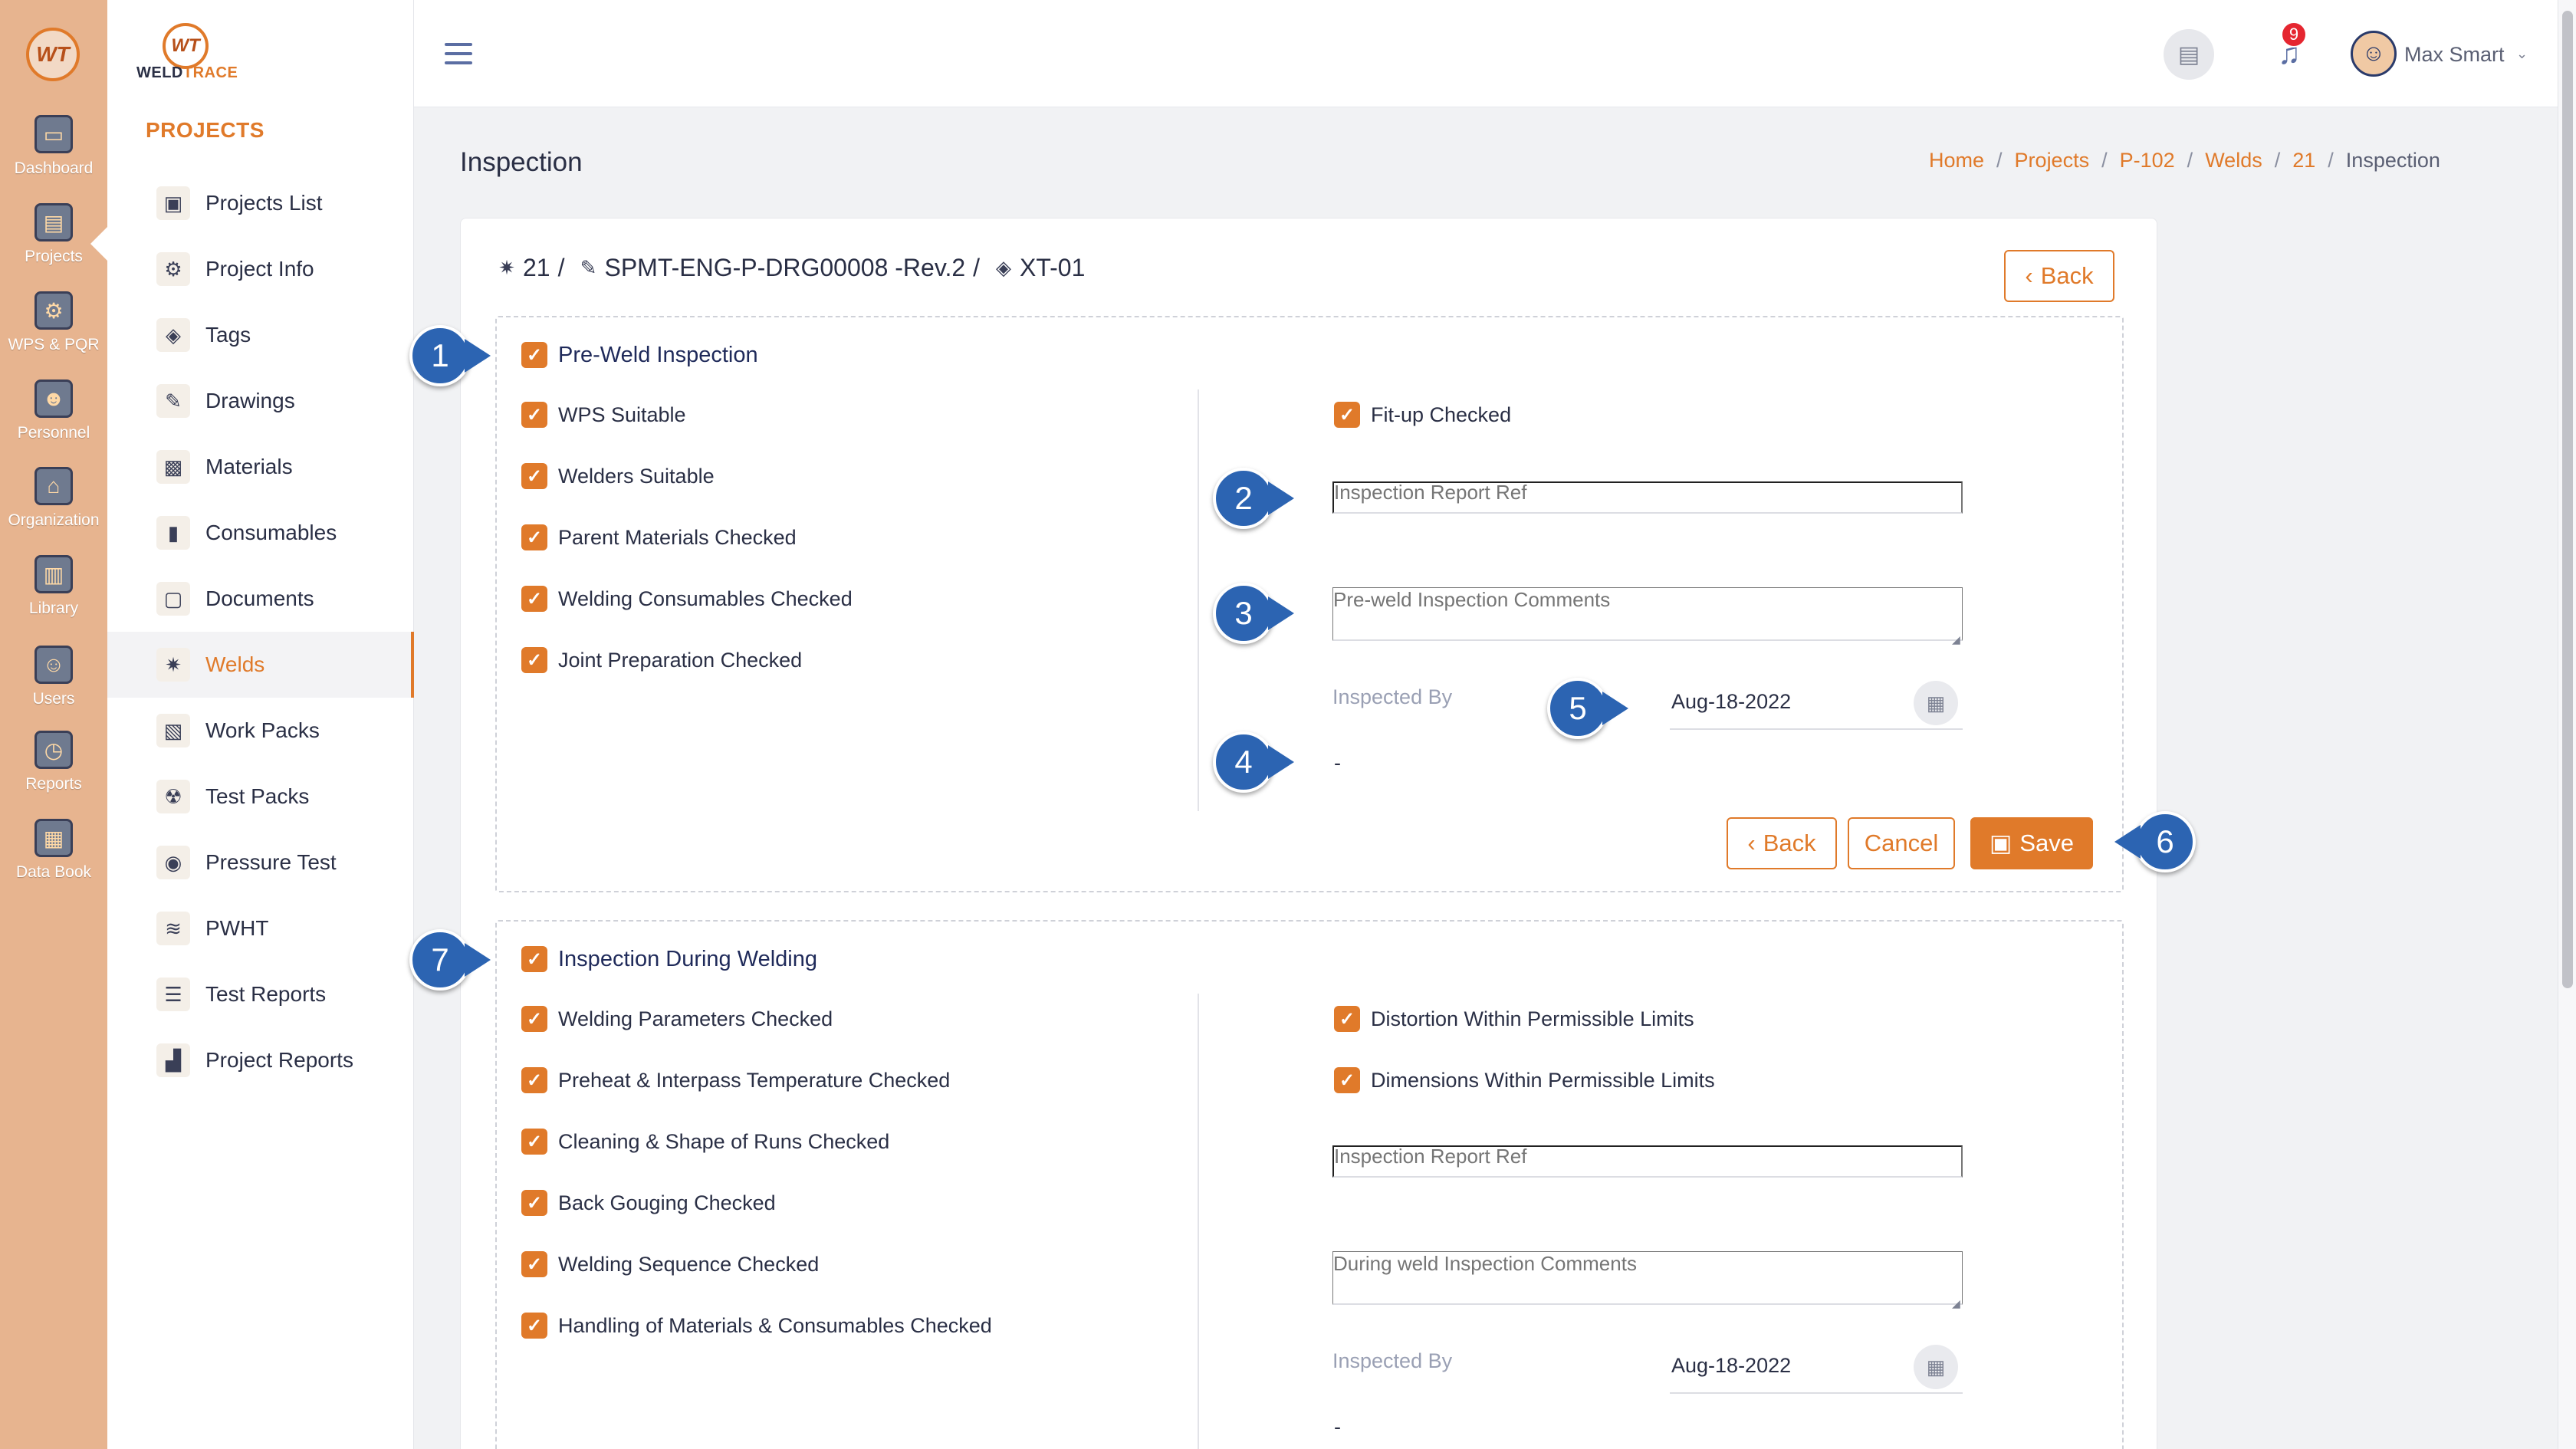 The height and width of the screenshot is (1449, 2576). I want to click on back-button: ‹ Back, so click(1782, 843).